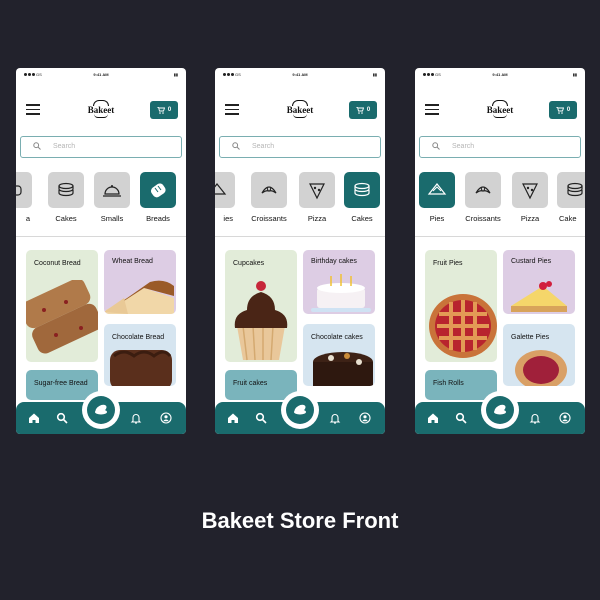  I want to click on bread-icon, so click(19, 190).